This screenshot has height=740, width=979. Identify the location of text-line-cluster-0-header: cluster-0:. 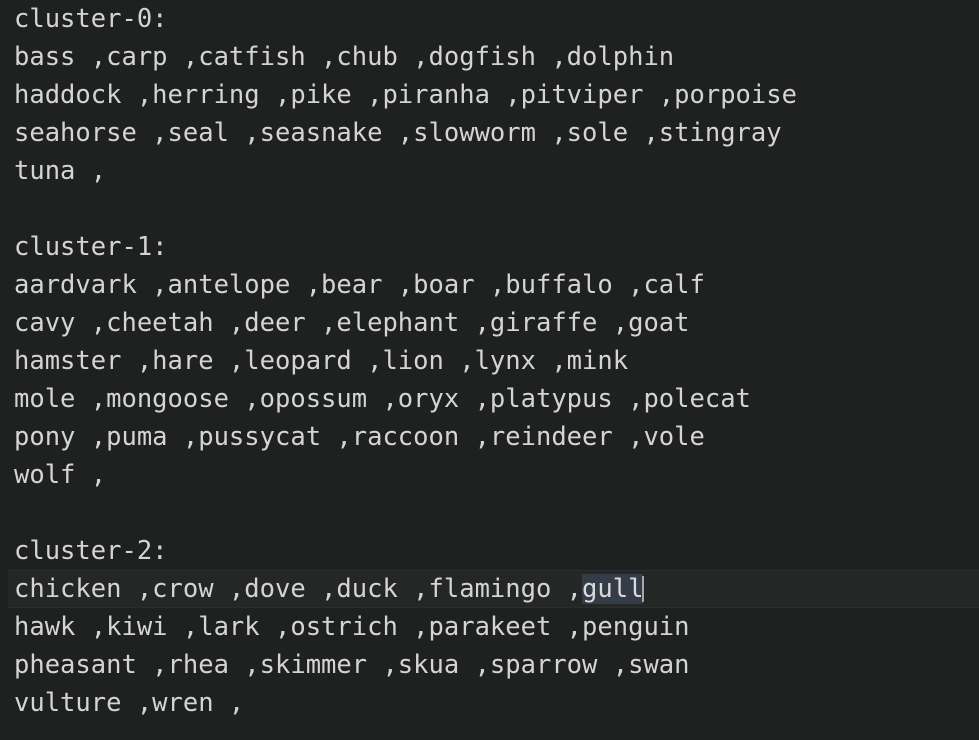
(489, 19).